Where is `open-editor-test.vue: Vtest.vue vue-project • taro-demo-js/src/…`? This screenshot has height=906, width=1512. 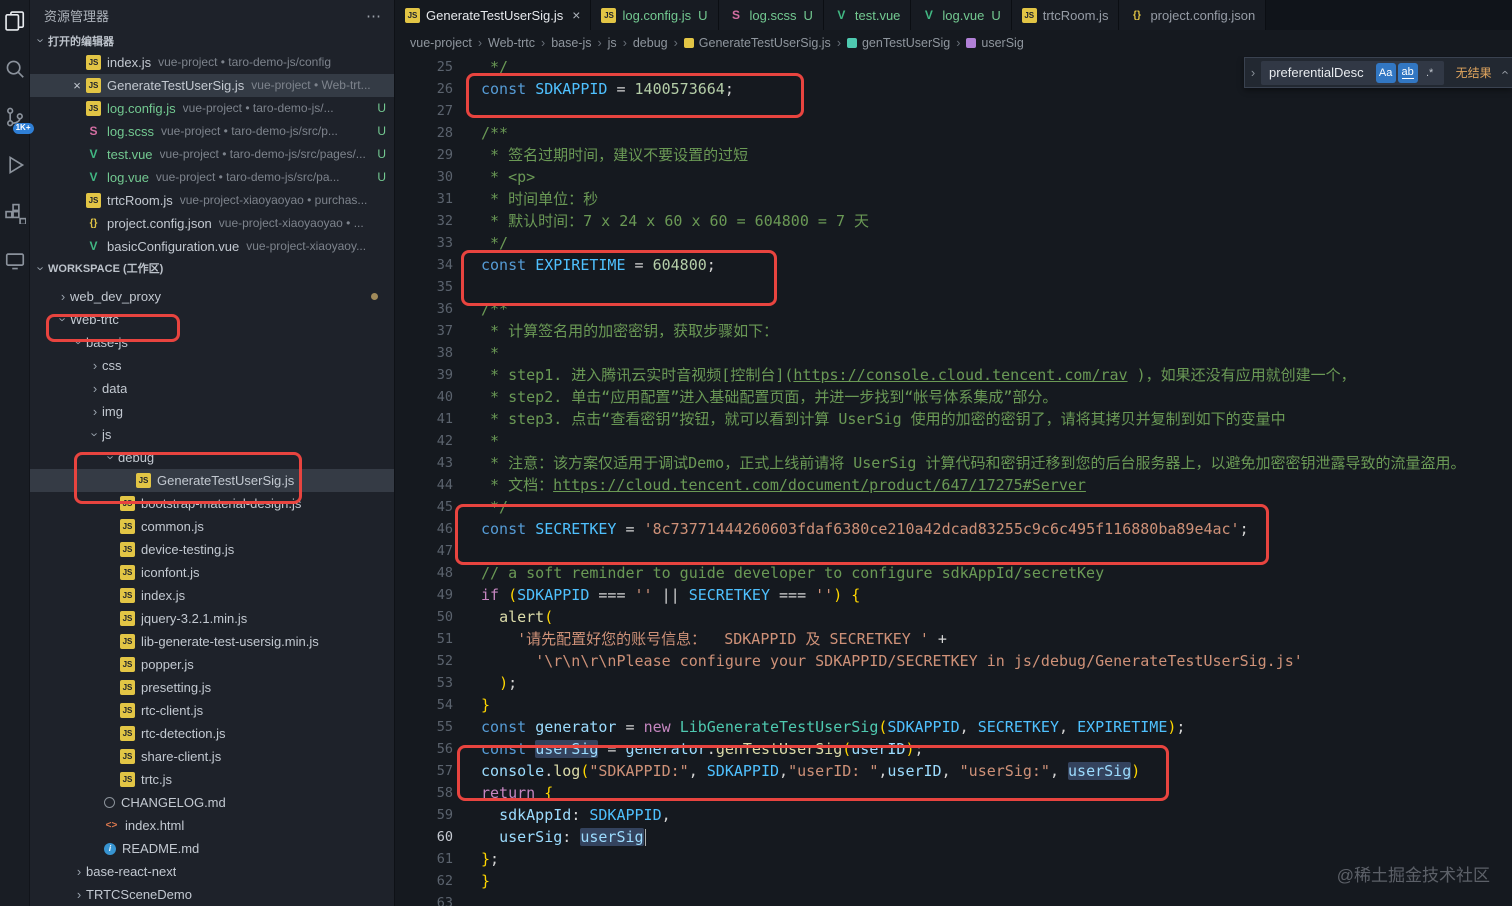
open-editor-test.vue: Vtest.vue vue-project • taro-demo-js/src/… is located at coordinates (212, 154).